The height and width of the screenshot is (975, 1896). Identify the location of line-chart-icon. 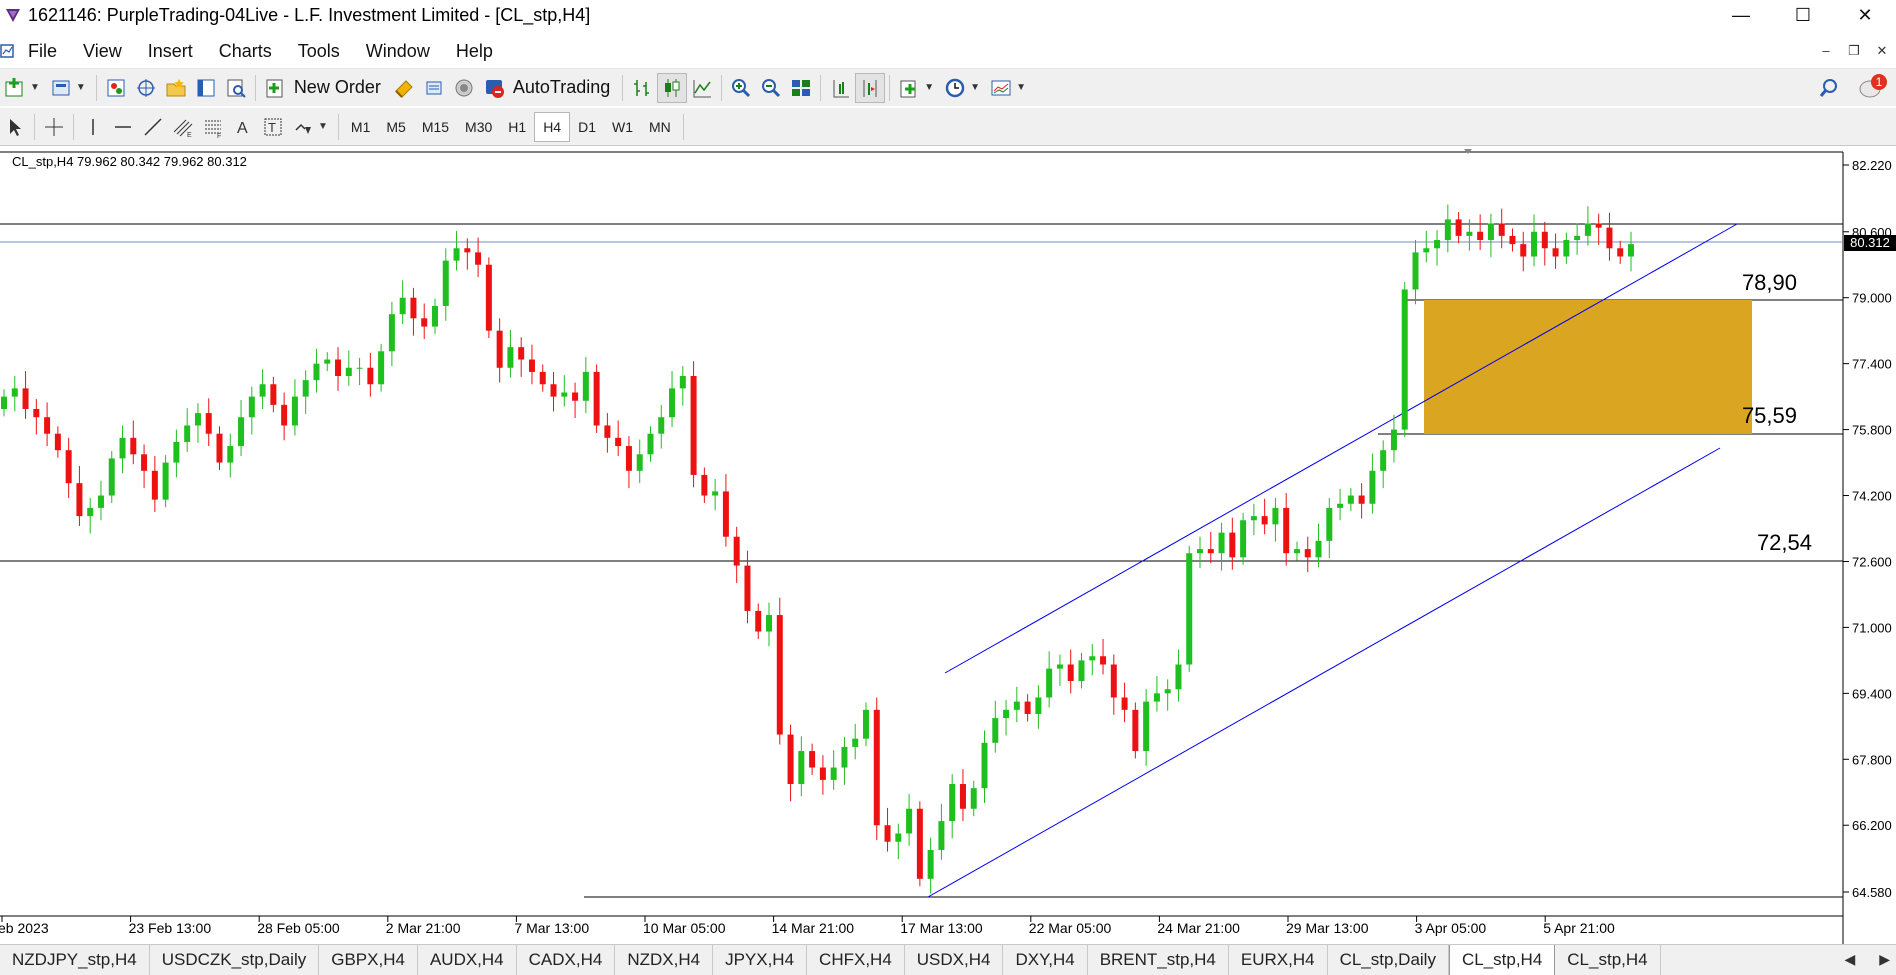
(702, 88).